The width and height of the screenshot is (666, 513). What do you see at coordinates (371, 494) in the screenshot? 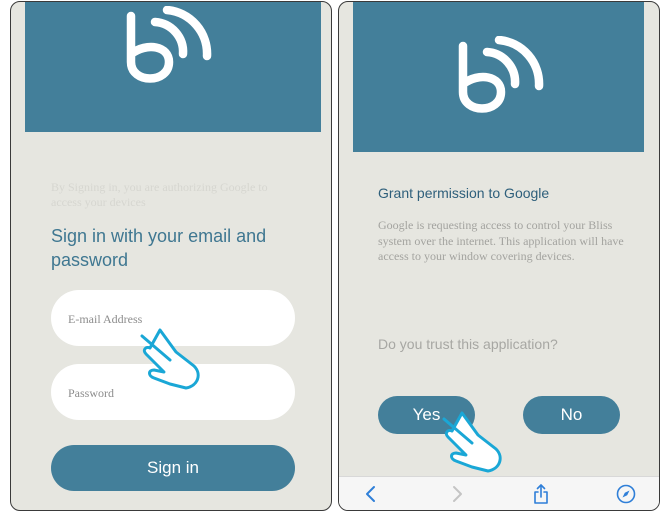
I see `chevron-left-icon` at bounding box center [371, 494].